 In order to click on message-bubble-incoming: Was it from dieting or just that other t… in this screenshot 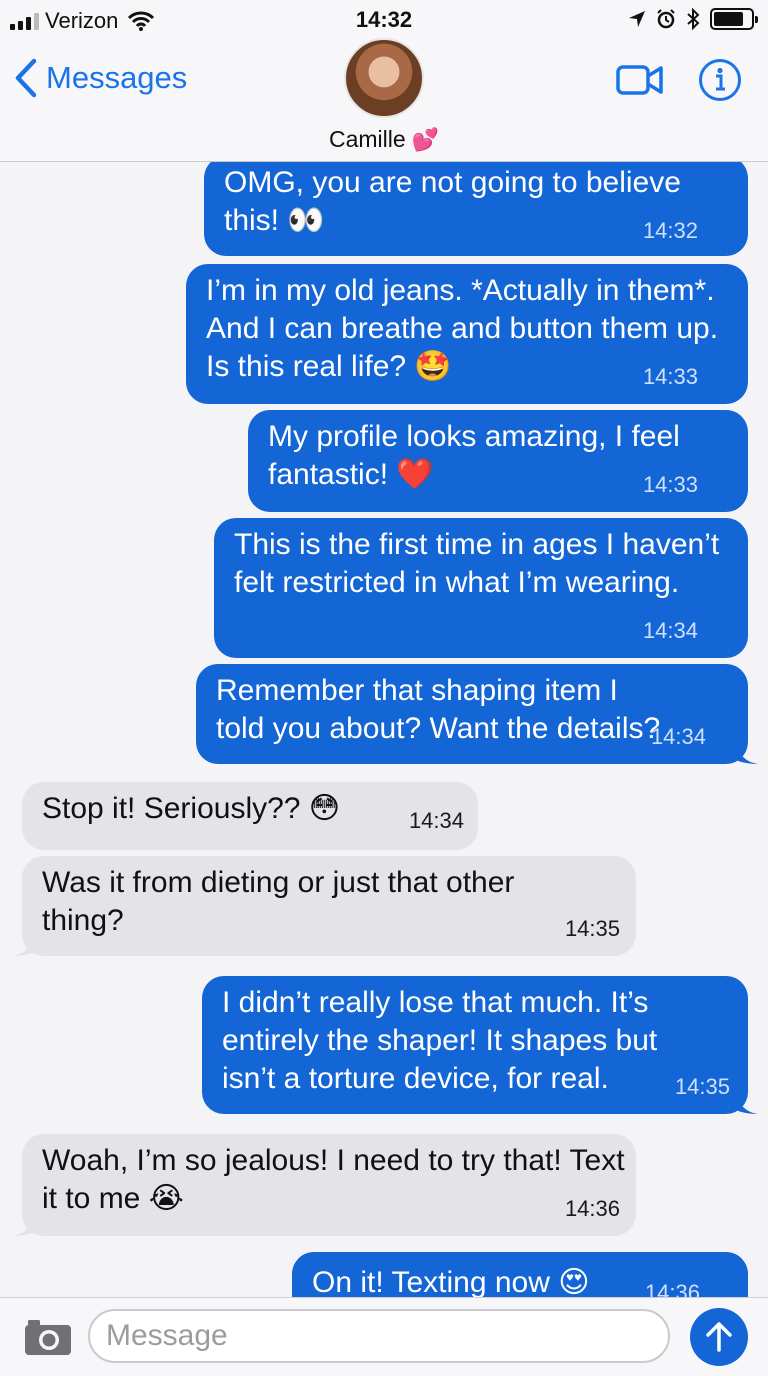, I will do `click(324, 906)`.